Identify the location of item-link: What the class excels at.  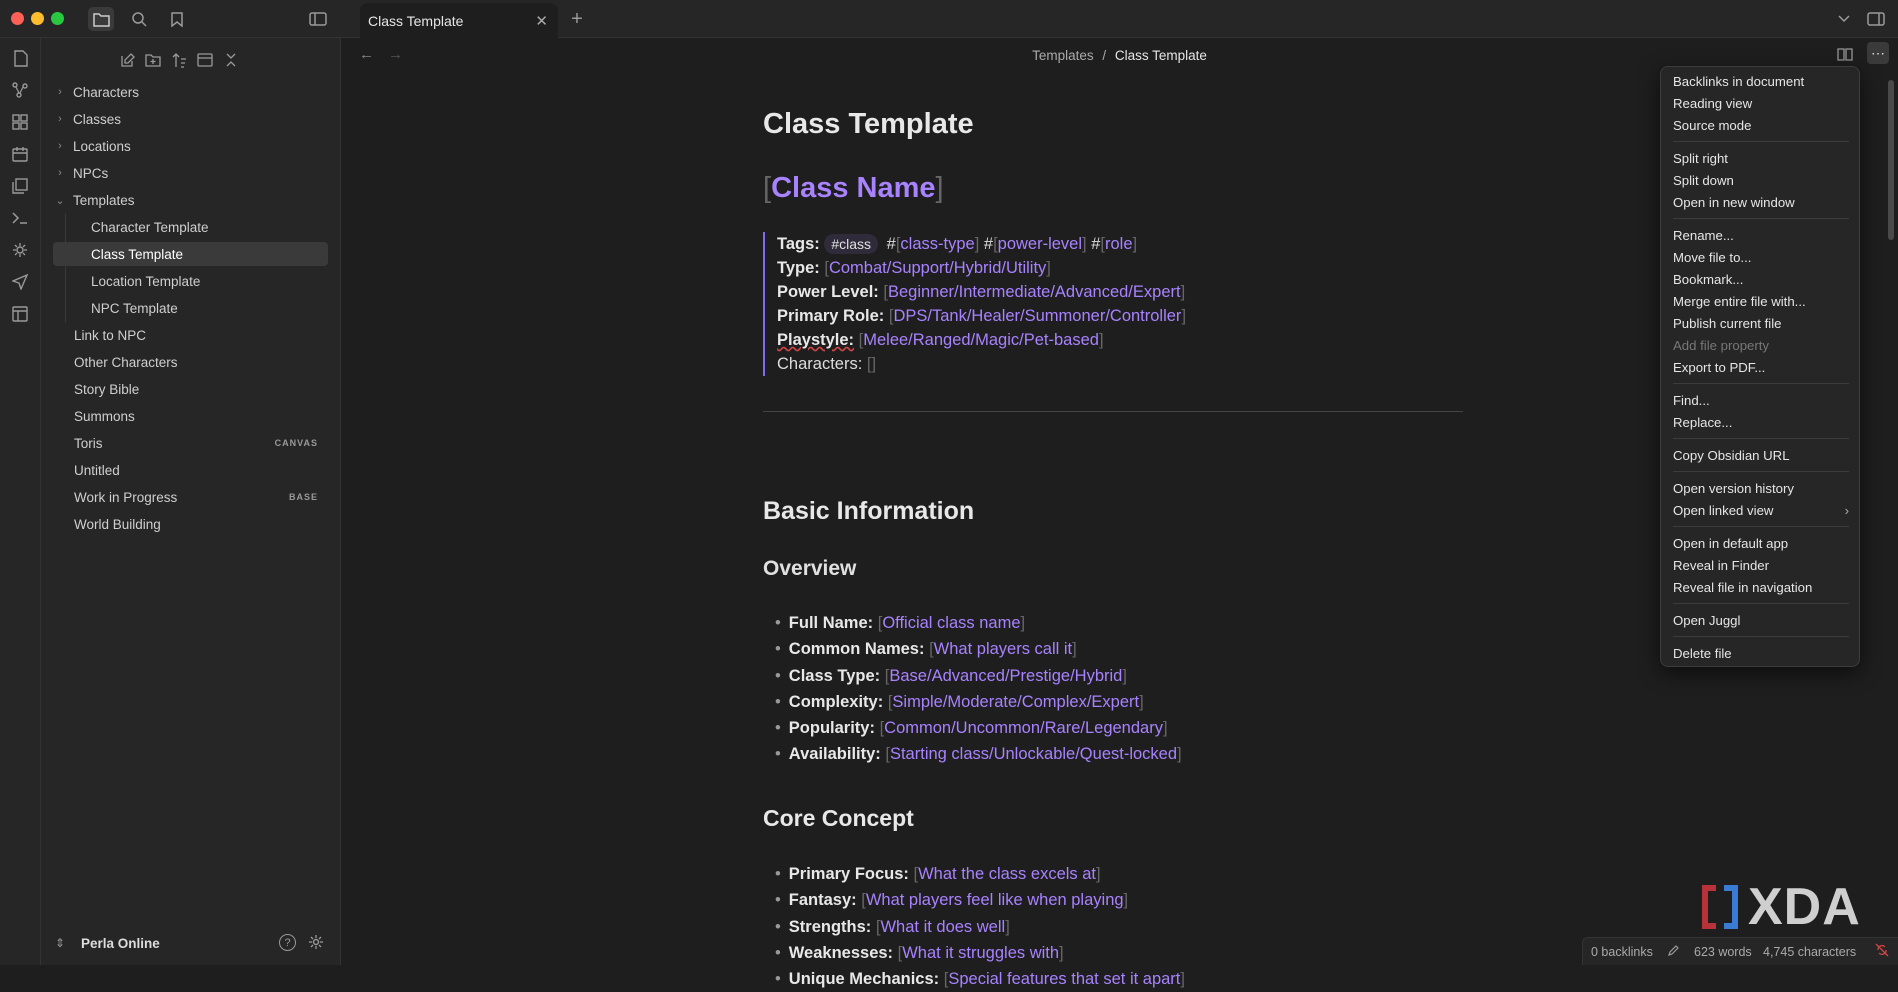
(1007, 874).